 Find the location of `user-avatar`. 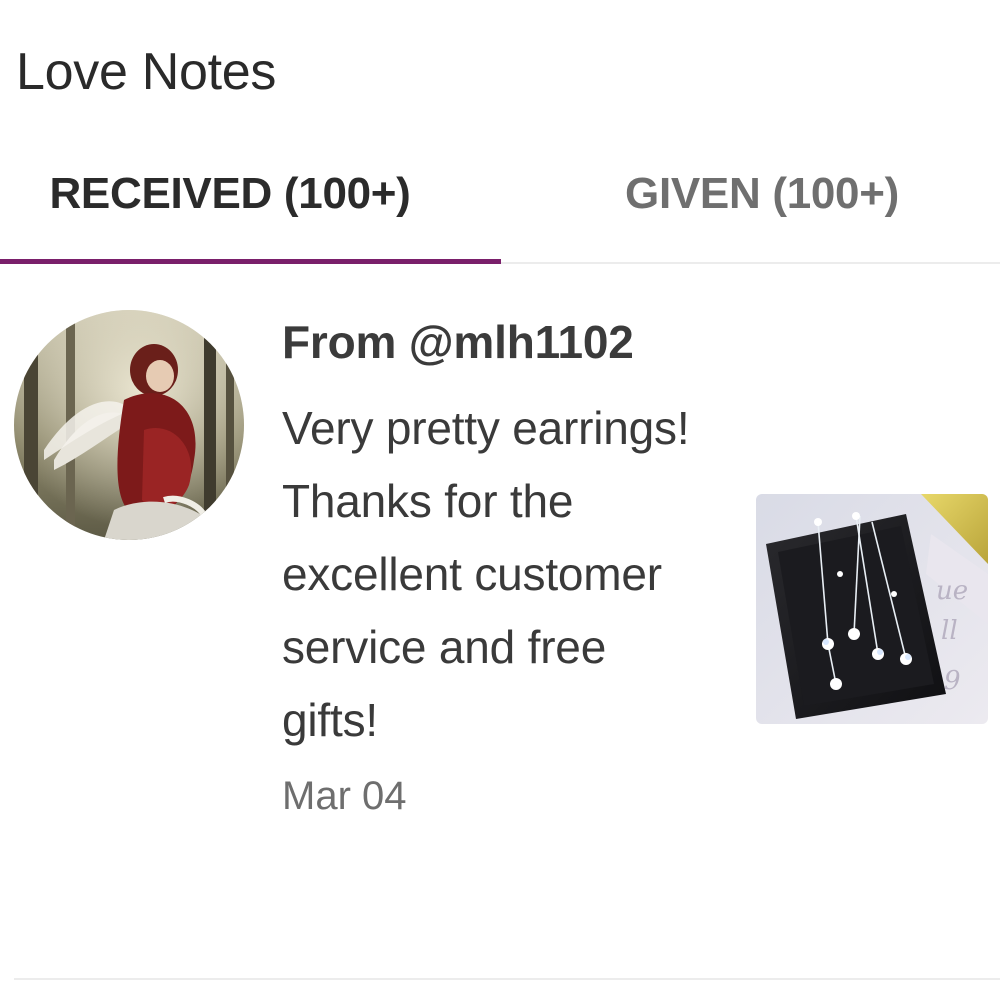

user-avatar is located at coordinates (129, 425).